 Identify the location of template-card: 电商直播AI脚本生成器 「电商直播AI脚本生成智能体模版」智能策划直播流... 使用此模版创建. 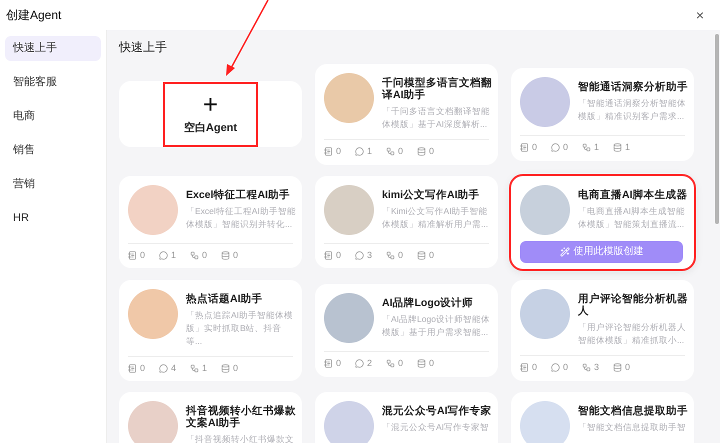
(602, 222).